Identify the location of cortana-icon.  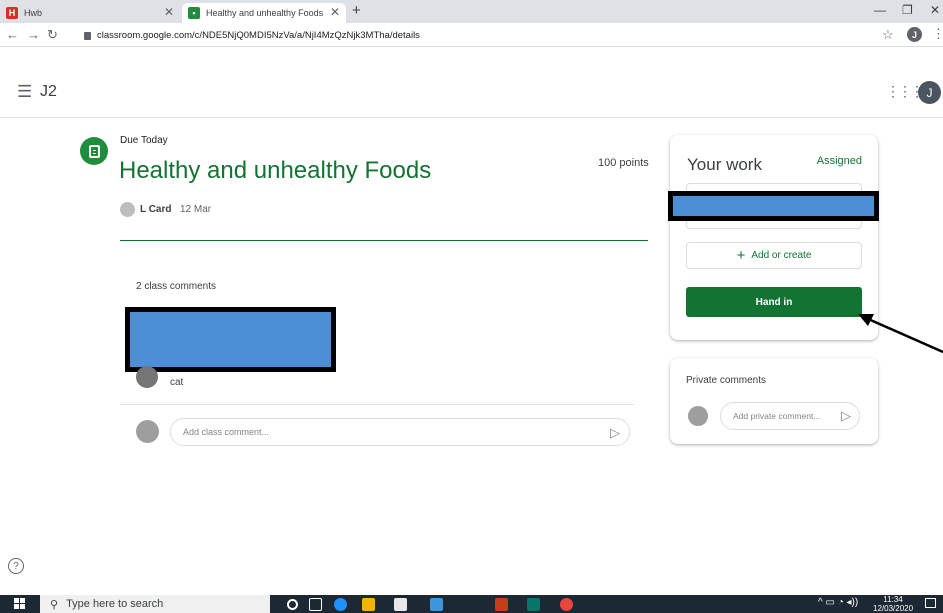
(292, 604).